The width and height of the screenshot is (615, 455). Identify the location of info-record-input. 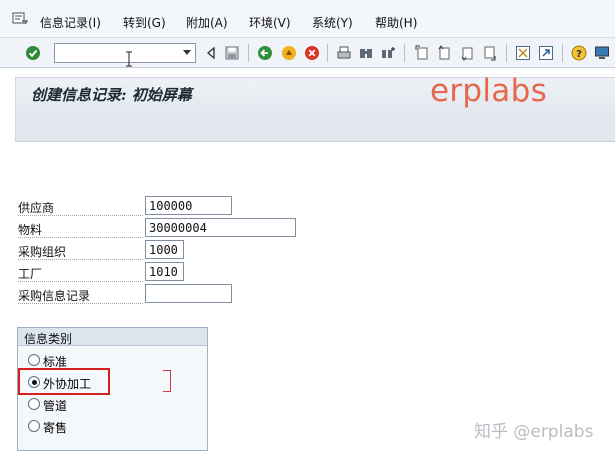
(188, 293).